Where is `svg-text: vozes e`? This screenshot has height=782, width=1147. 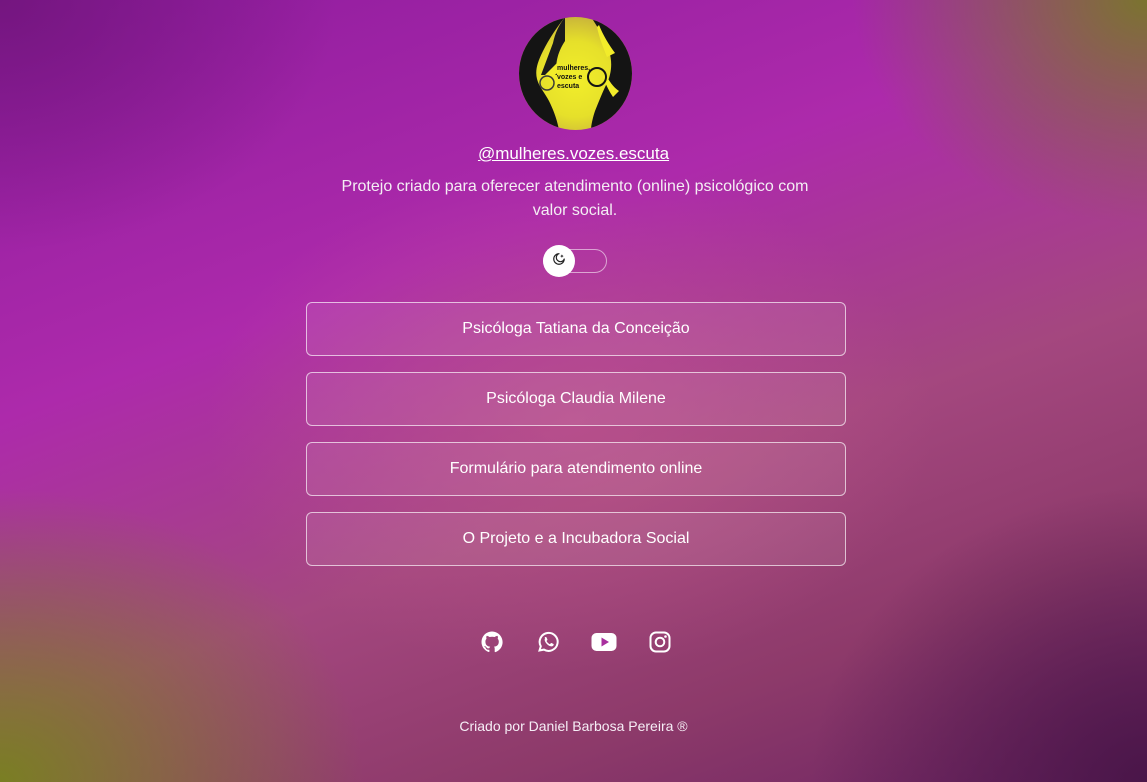
svg-text: vozes e is located at coordinates (569, 77).